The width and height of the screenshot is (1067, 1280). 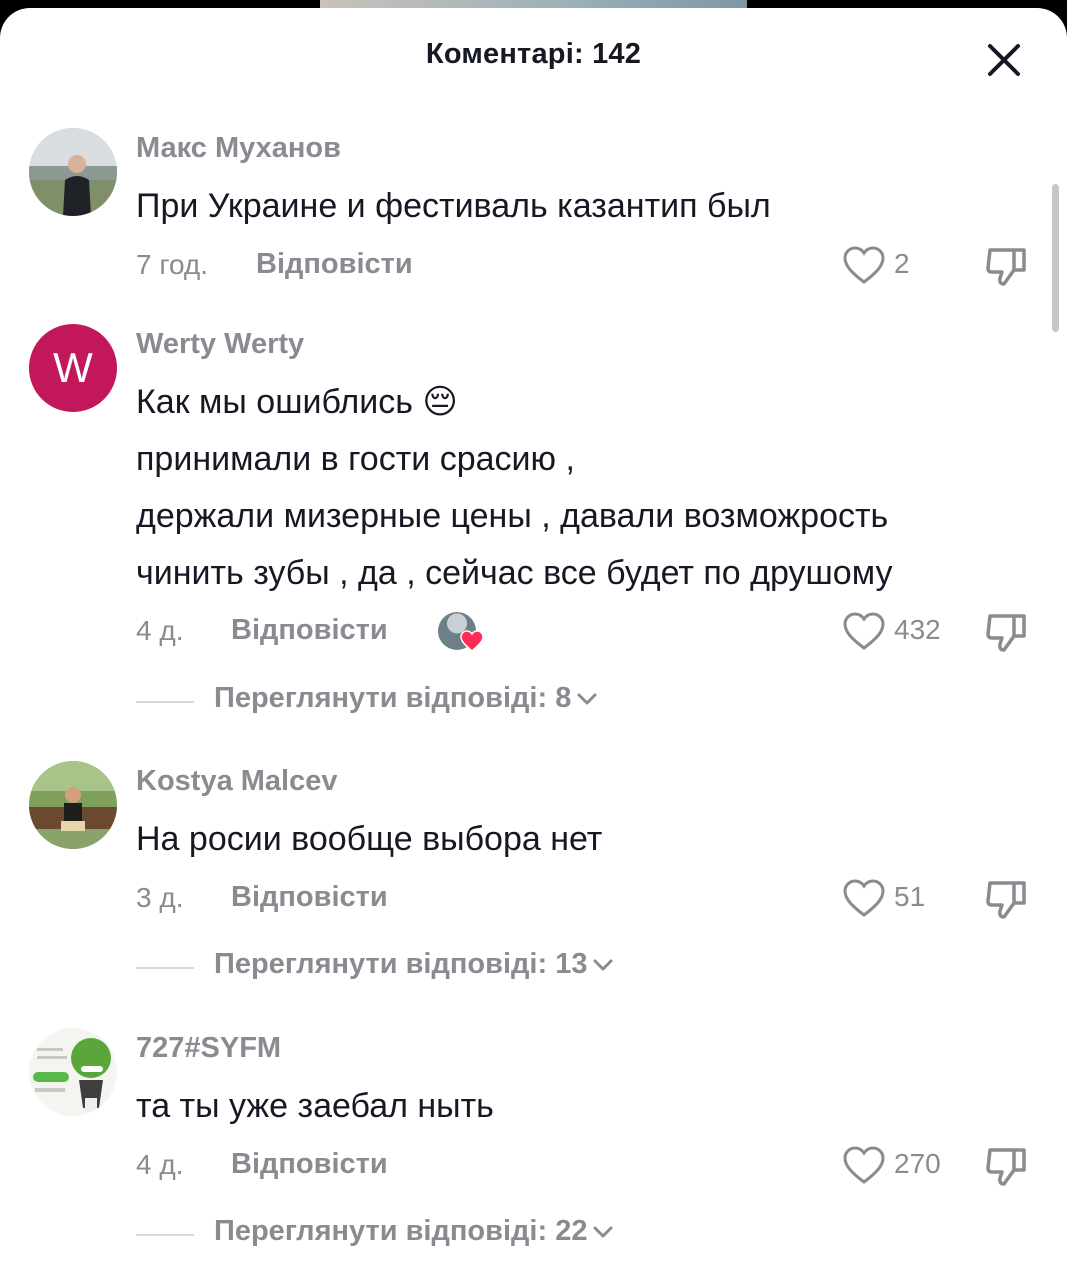 What do you see at coordinates (355, 459) in the screenshot?
I see `comment-text-line: принимали в гости срасию ,` at bounding box center [355, 459].